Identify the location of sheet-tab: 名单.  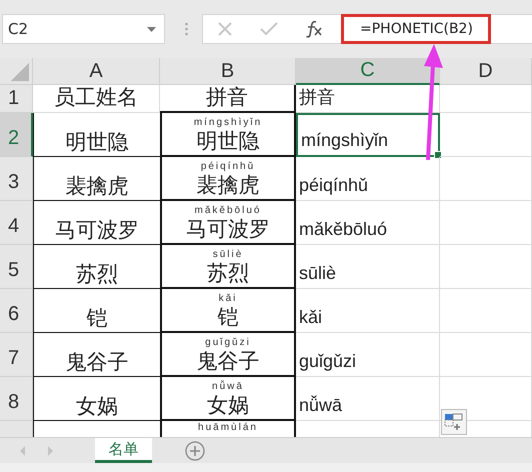
(123, 450).